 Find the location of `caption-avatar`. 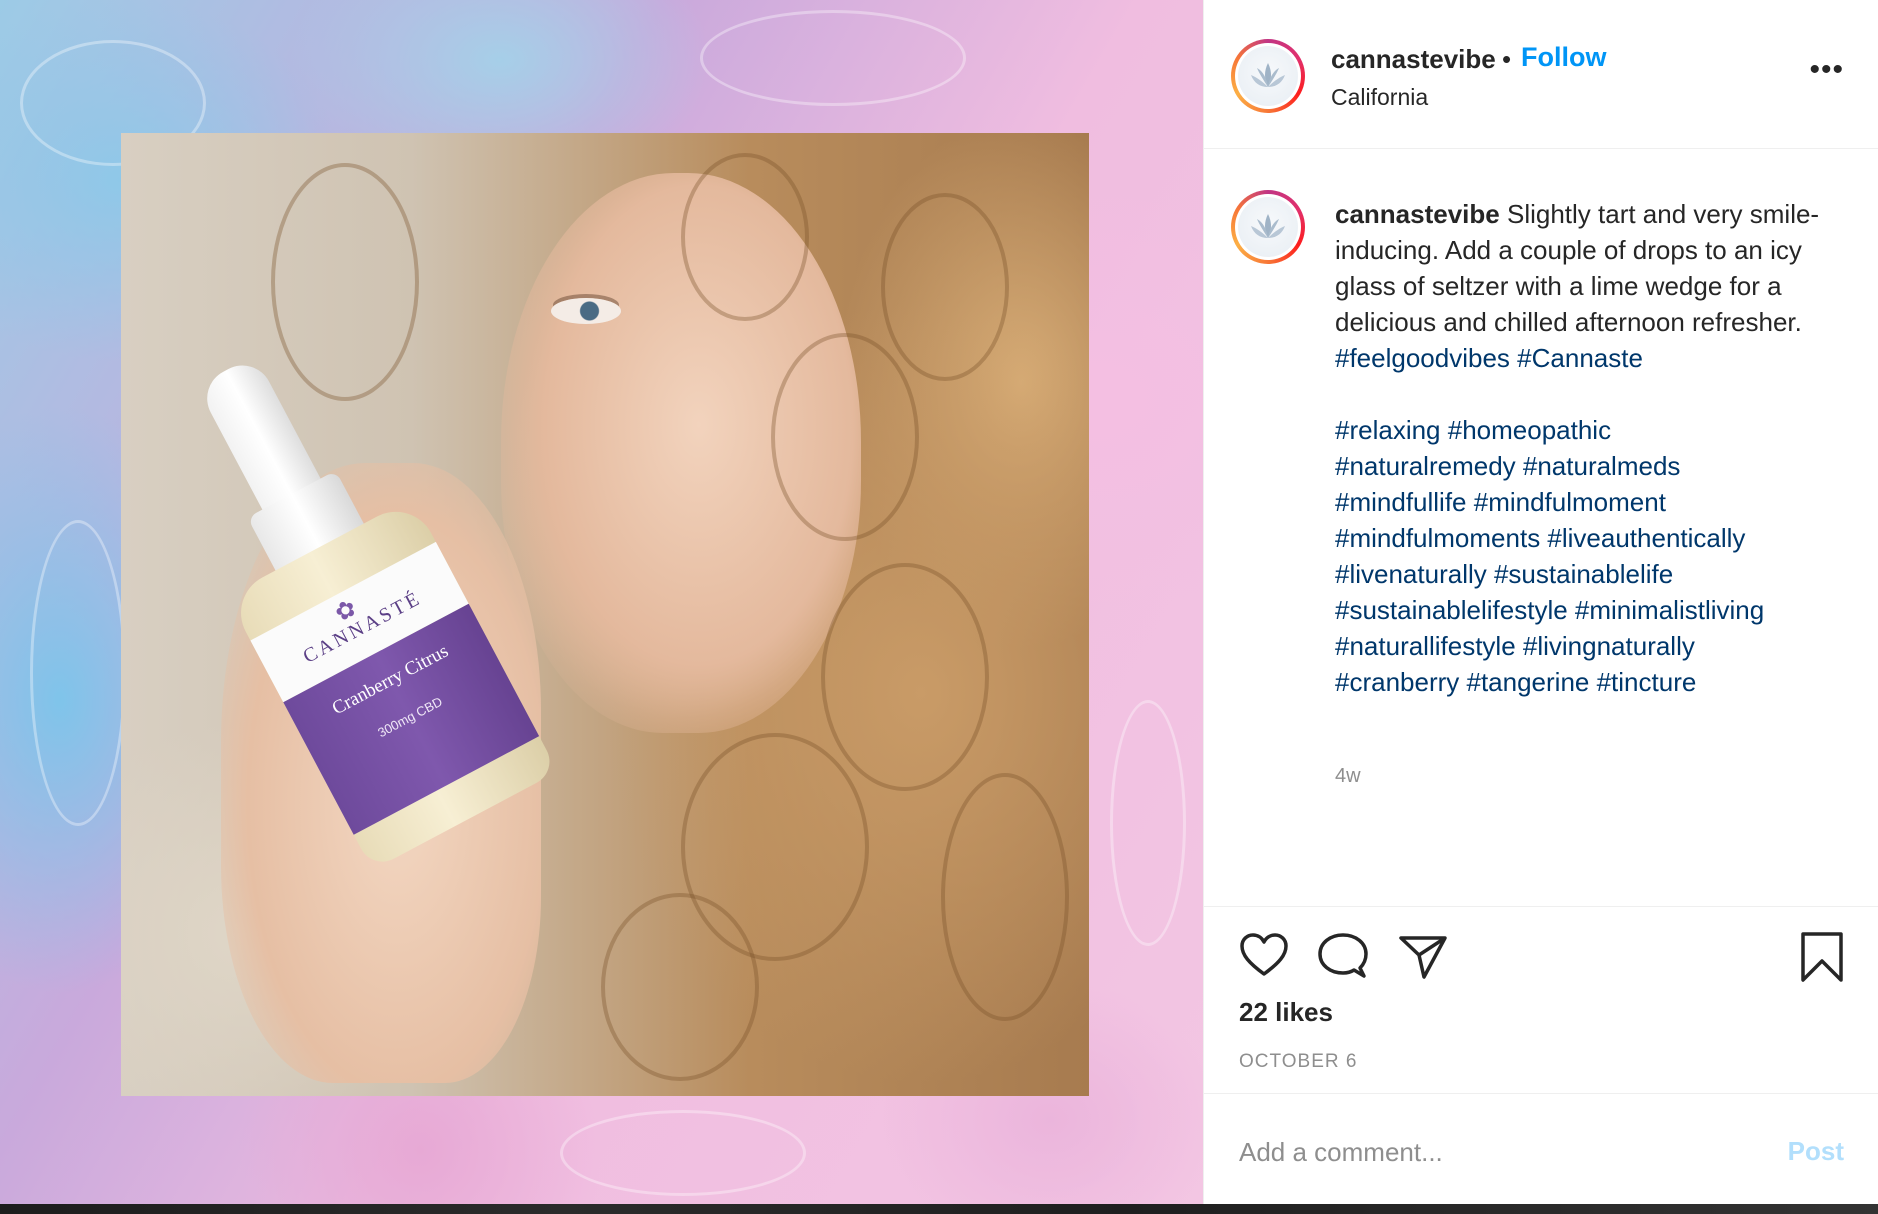

caption-avatar is located at coordinates (1268, 227).